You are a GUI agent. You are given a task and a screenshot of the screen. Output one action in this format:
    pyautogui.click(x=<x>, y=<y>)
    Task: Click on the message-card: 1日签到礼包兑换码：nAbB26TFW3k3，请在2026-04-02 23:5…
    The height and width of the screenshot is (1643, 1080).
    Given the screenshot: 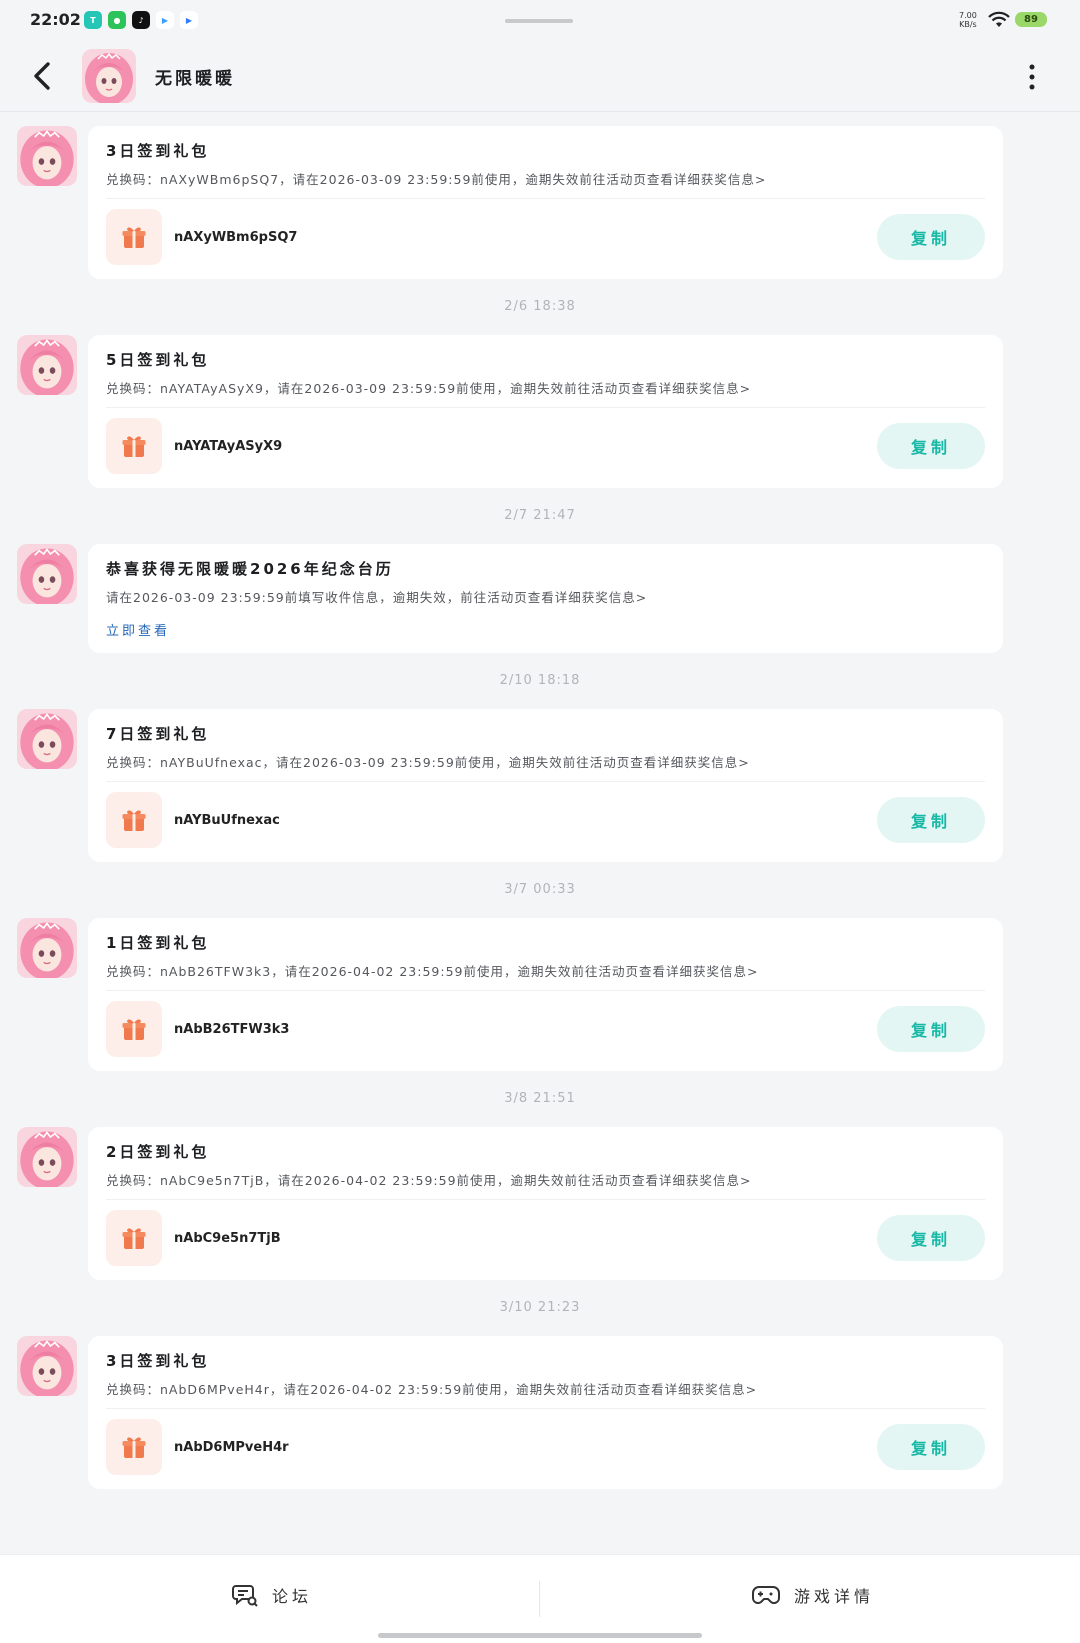 What is the action you would take?
    pyautogui.click(x=545, y=994)
    